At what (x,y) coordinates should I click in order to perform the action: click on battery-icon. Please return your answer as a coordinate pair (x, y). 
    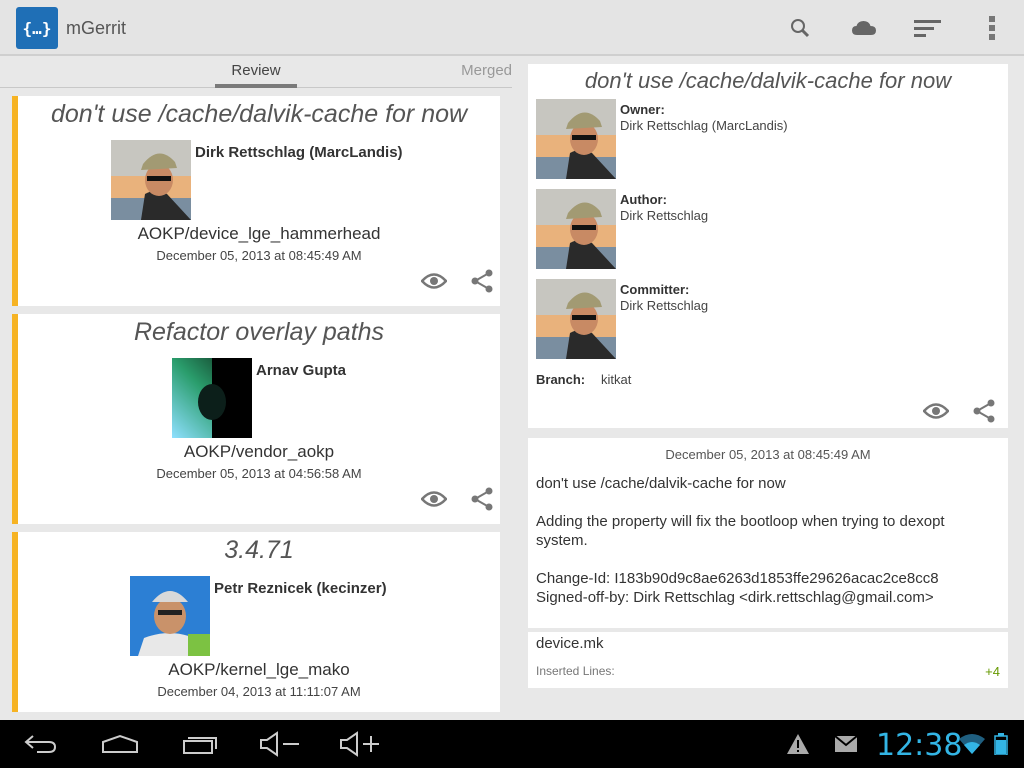
    Looking at the image, I should click on (1001, 744).